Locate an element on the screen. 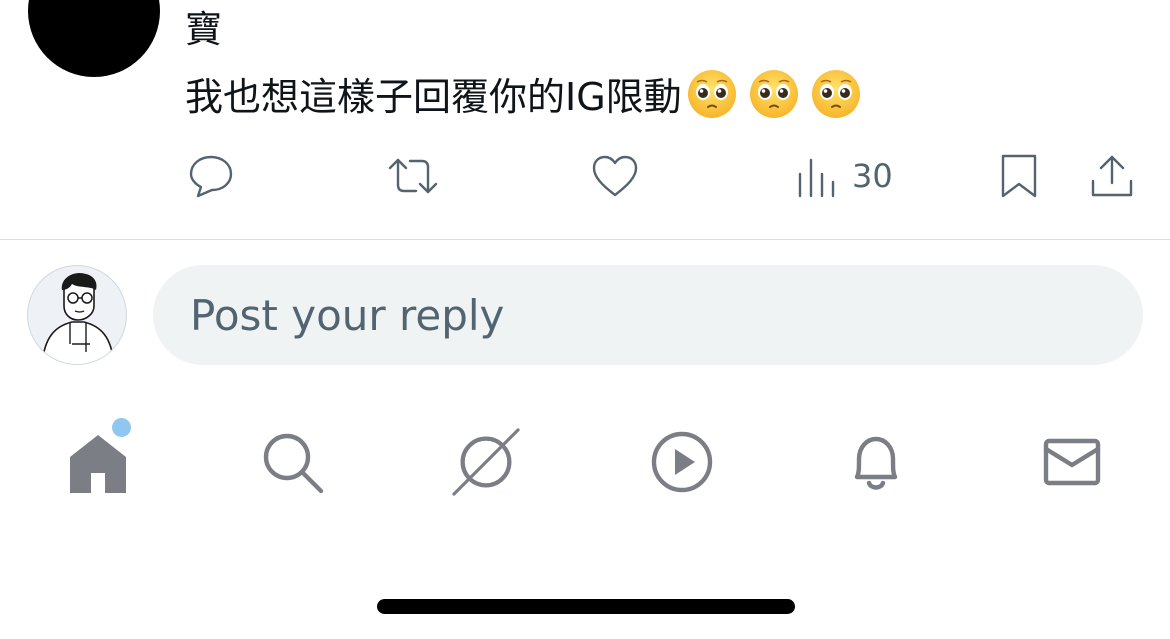  reply-input: Post your reply is located at coordinates (648, 315).